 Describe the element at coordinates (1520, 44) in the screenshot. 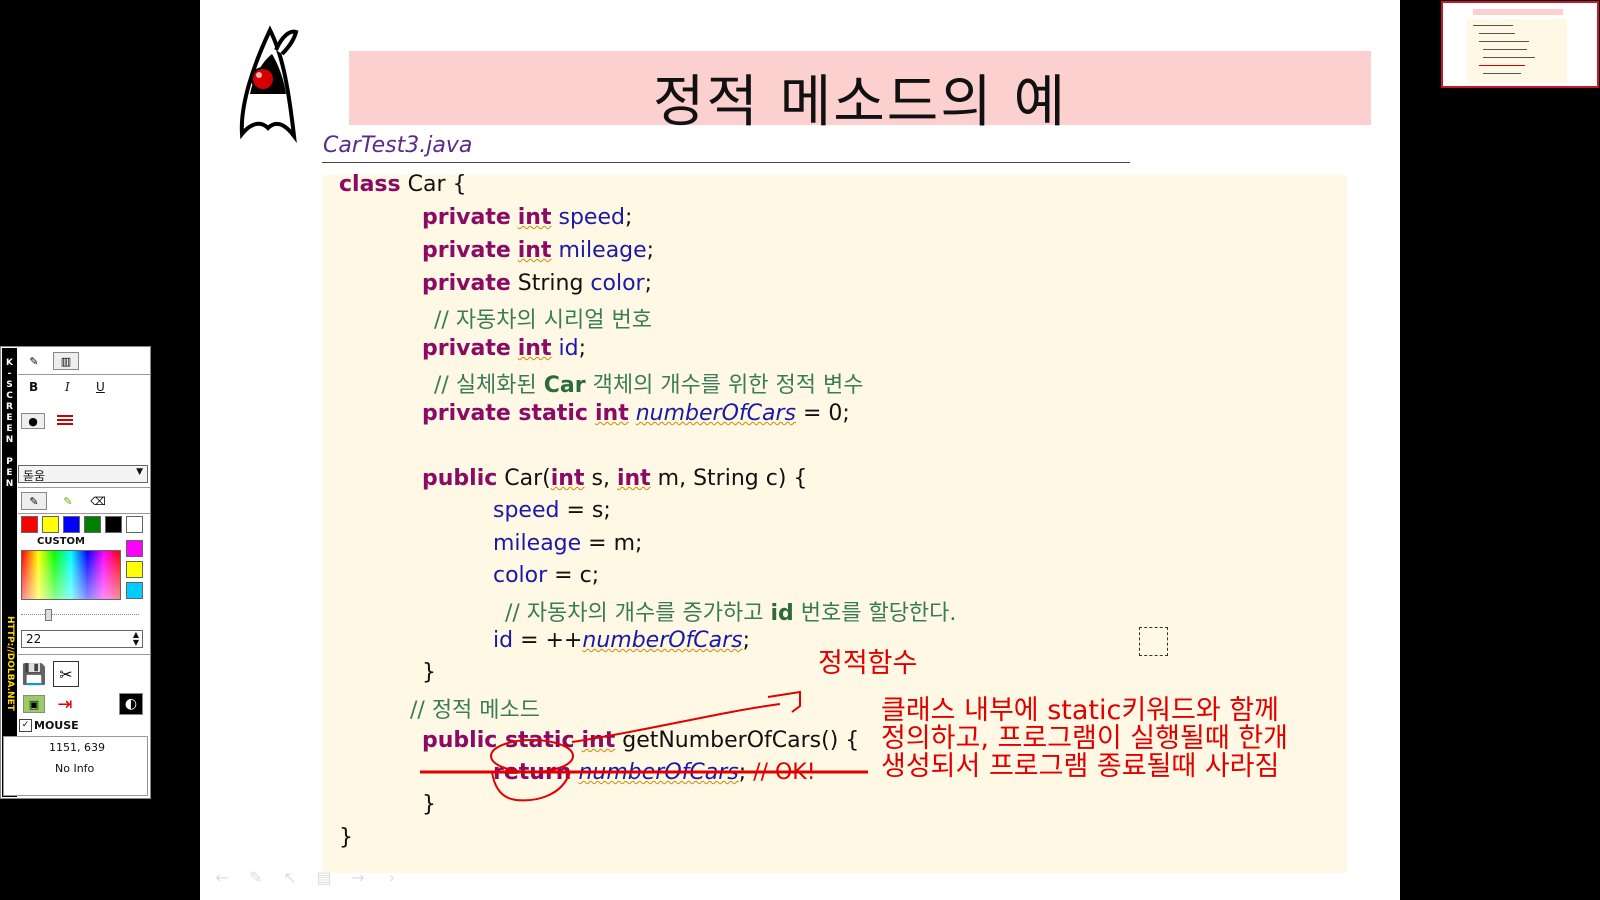

I see `slide-thumbnail` at that location.